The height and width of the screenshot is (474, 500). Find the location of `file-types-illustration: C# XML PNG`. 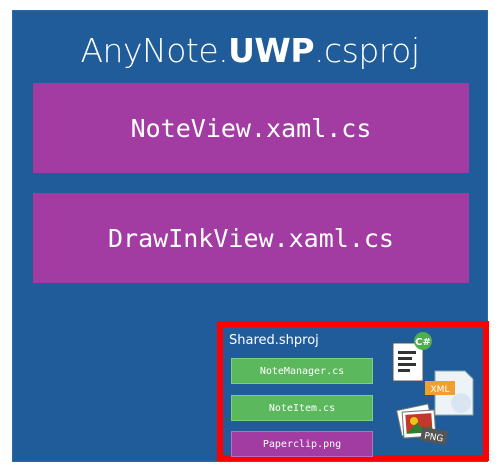

file-types-illustration: C# XML PNG is located at coordinates (433, 389).